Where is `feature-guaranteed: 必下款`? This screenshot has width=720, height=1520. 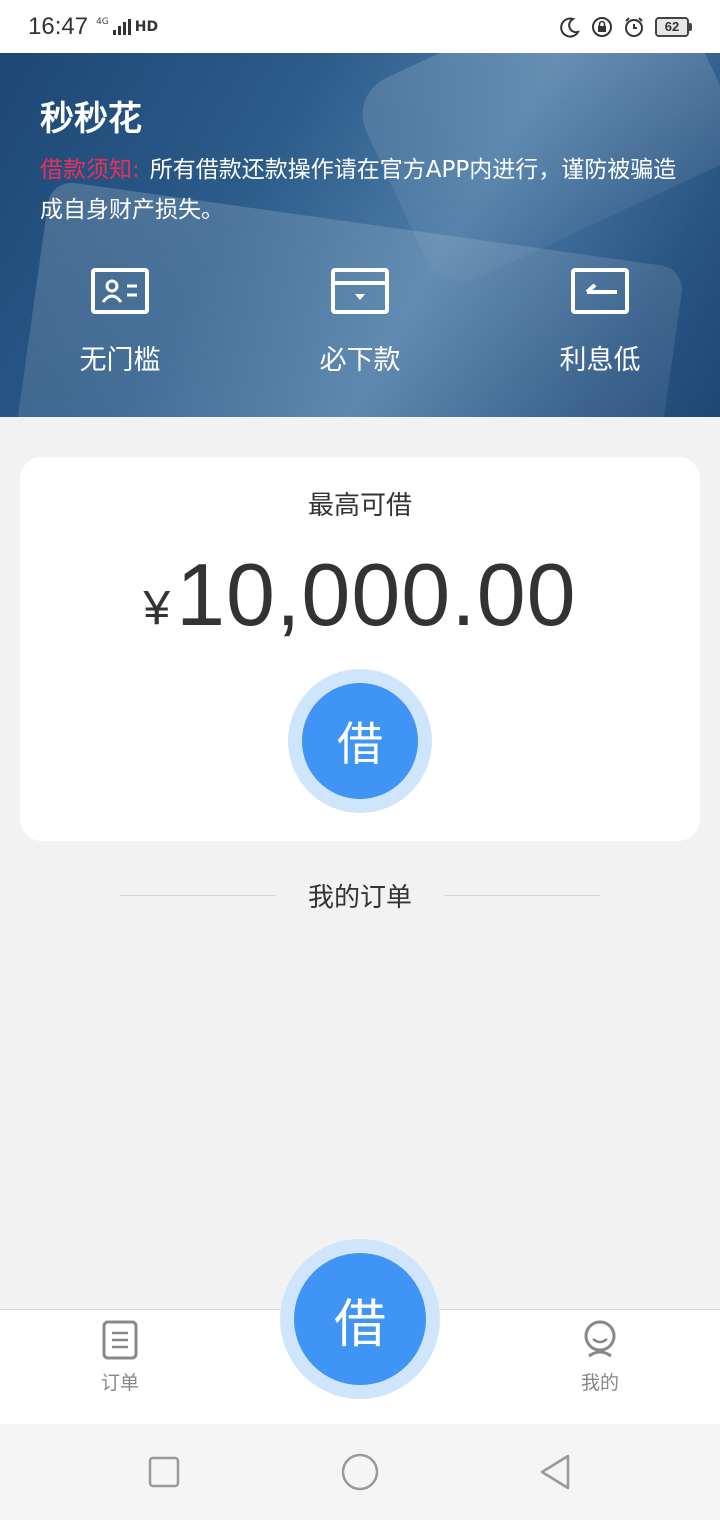
feature-guaranteed: 必下款 is located at coordinates (360, 322).